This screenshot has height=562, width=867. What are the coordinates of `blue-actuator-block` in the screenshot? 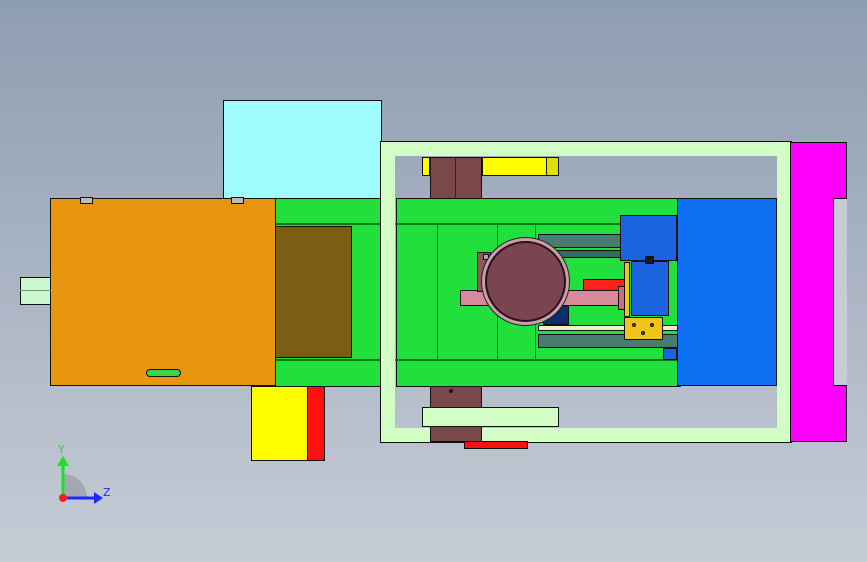 It's located at (727, 292).